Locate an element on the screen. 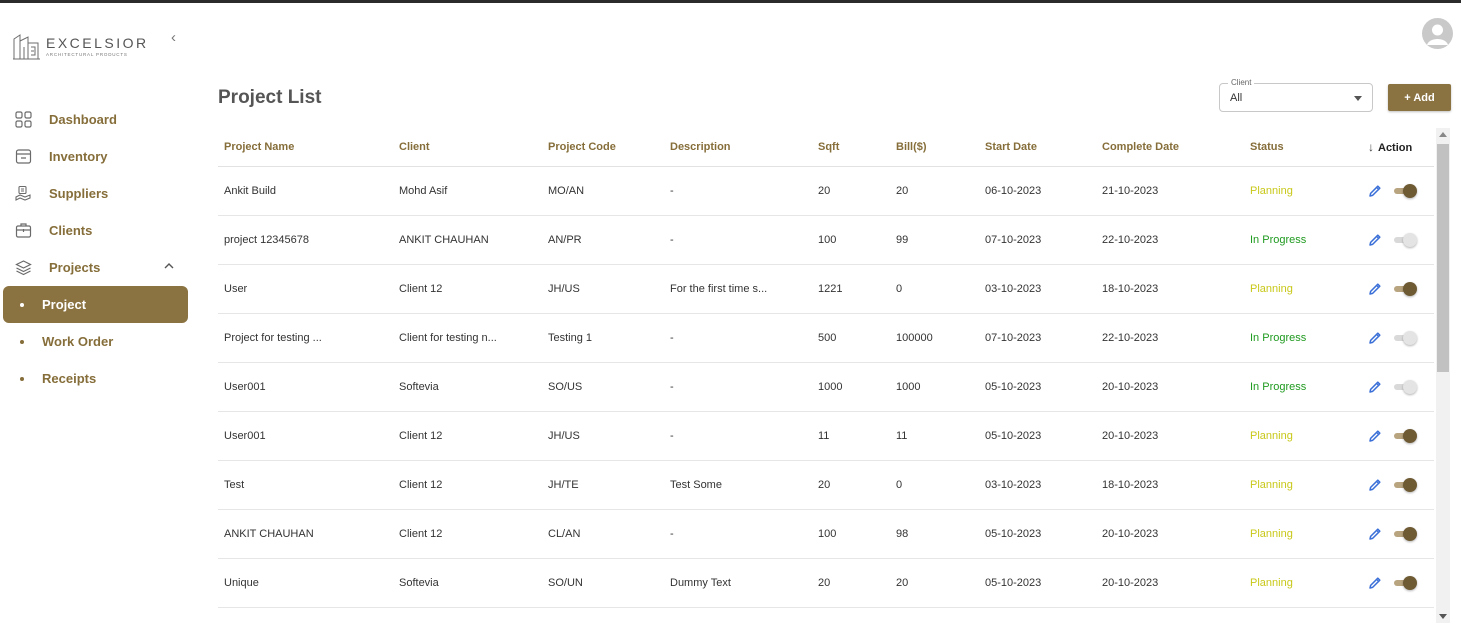  sidebar-item-clients: Clients is located at coordinates (100, 230).